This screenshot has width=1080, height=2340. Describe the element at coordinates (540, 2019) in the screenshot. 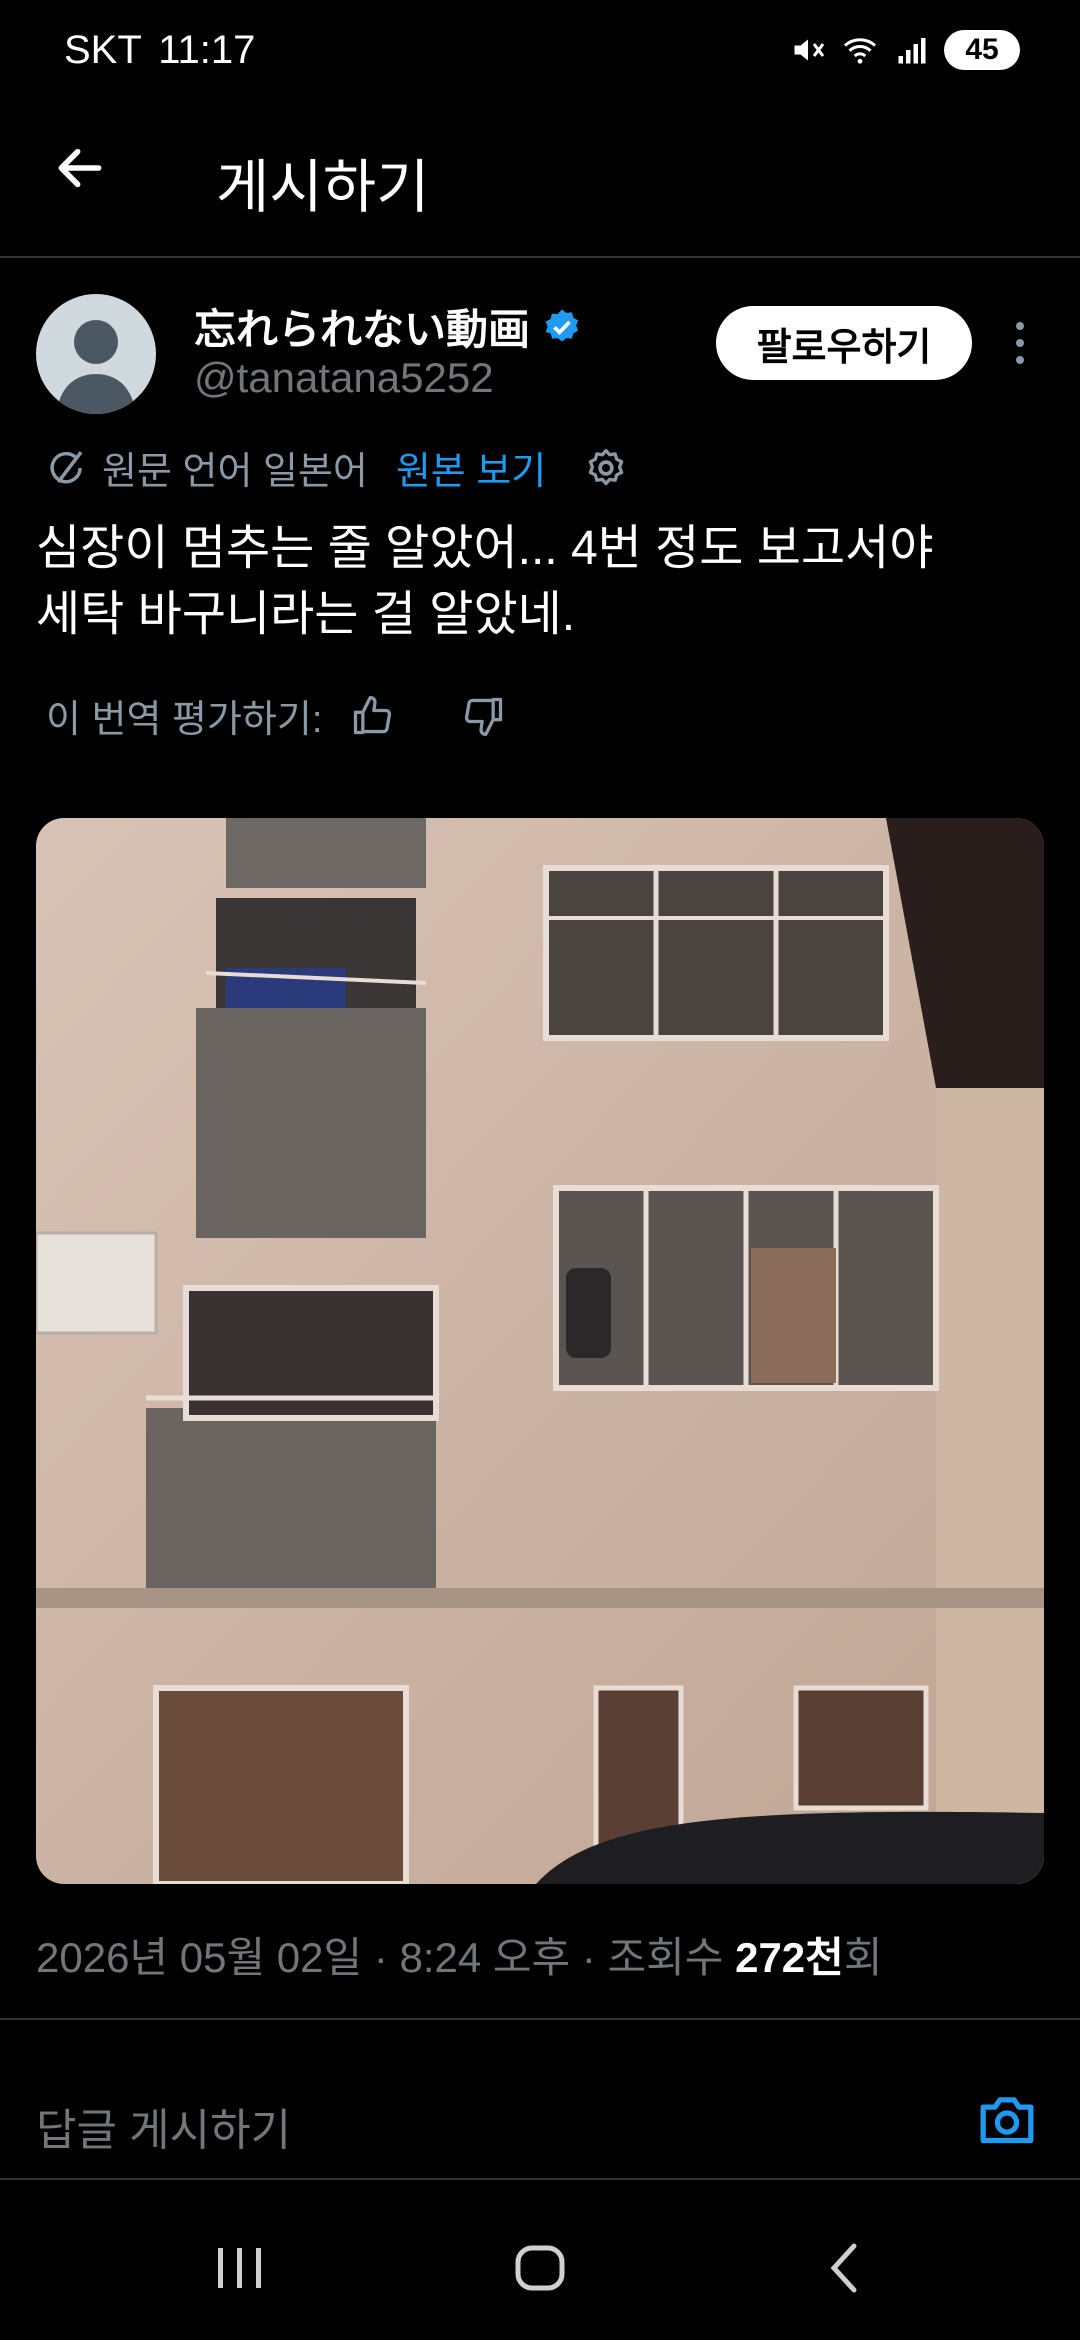

I see `meta-divider` at that location.